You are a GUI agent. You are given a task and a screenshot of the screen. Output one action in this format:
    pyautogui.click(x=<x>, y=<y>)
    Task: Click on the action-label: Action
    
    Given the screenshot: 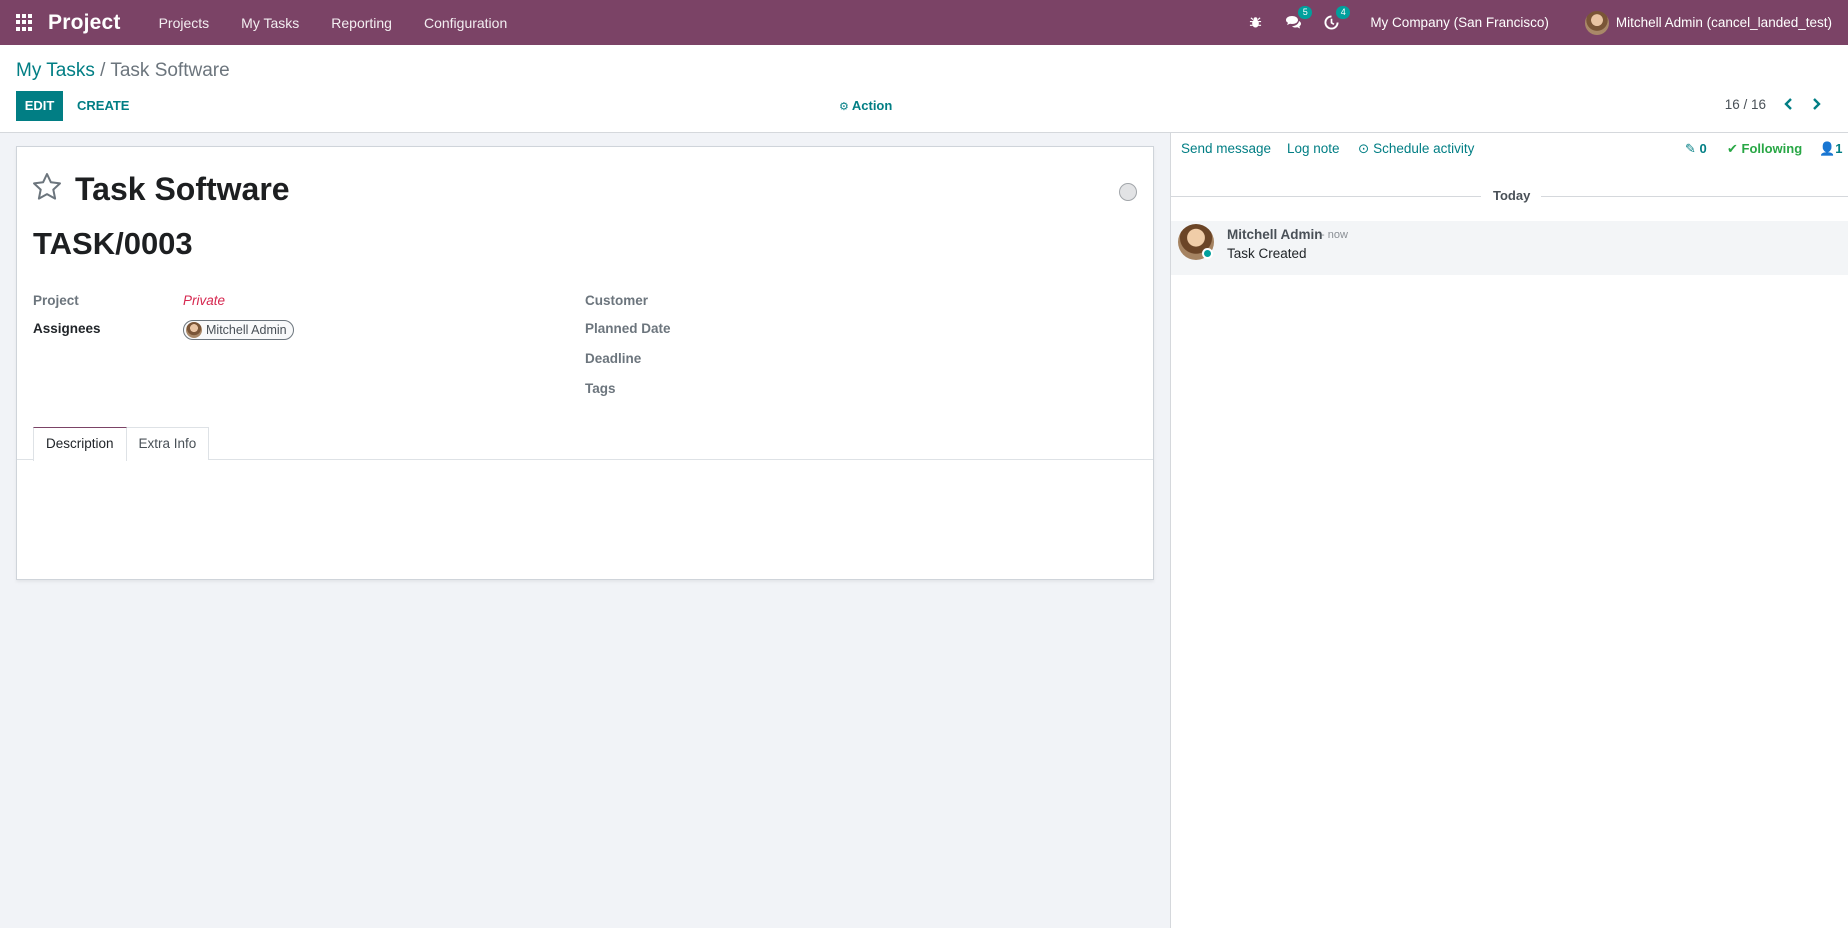 What is the action you would take?
    pyautogui.click(x=872, y=105)
    